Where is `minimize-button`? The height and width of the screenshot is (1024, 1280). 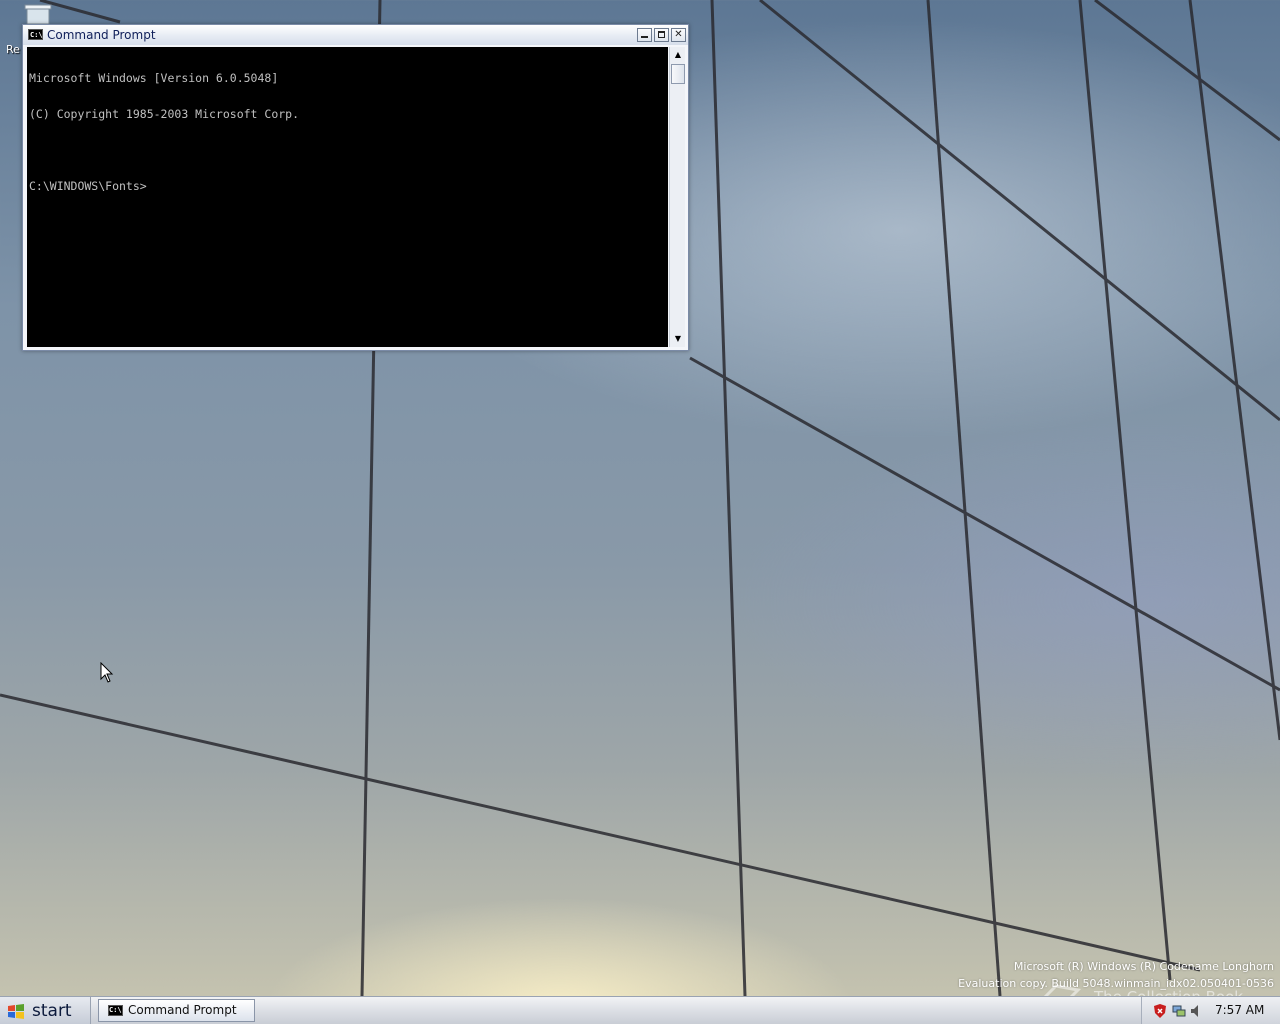 minimize-button is located at coordinates (644, 35).